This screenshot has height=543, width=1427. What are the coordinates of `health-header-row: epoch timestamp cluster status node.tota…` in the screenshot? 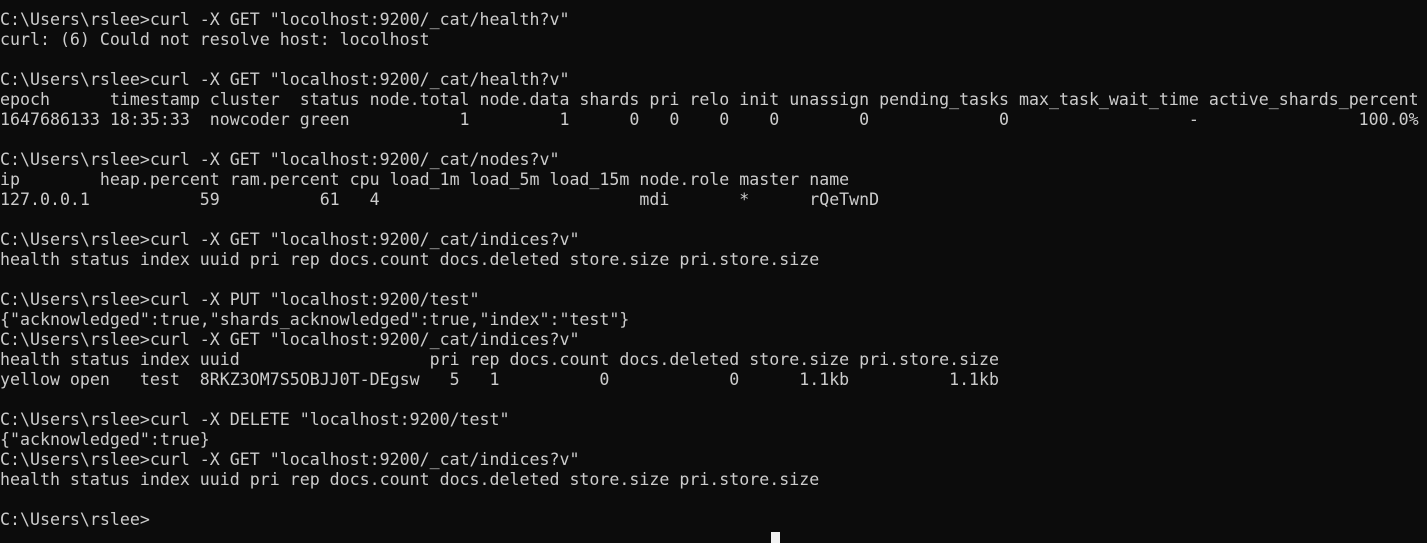 It's located at (709, 99).